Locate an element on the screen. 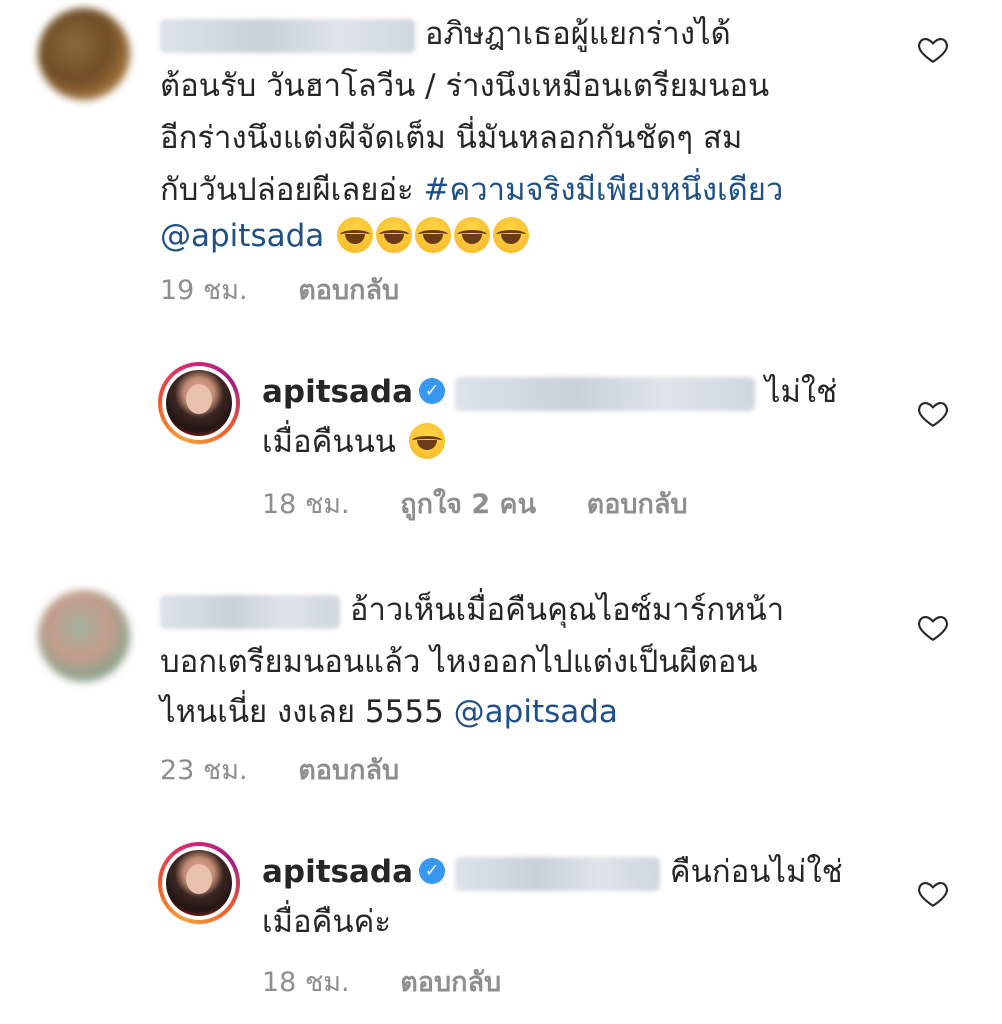 Image resolution: width=1002 pixels, height=1024 pixels. comment-text: อ้าวเห็นเมื่อคืนคุณไอซ์มาร์กหน้า is located at coordinates (472, 610).